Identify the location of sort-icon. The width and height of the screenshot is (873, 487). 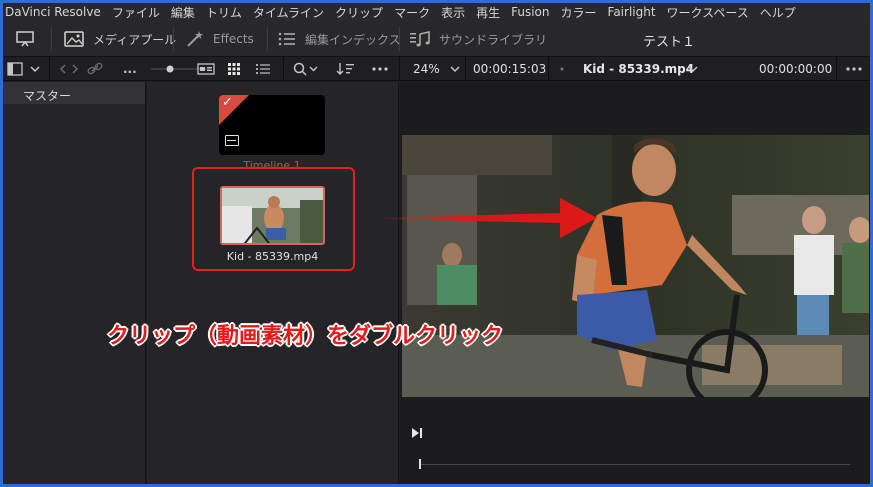
(345, 69).